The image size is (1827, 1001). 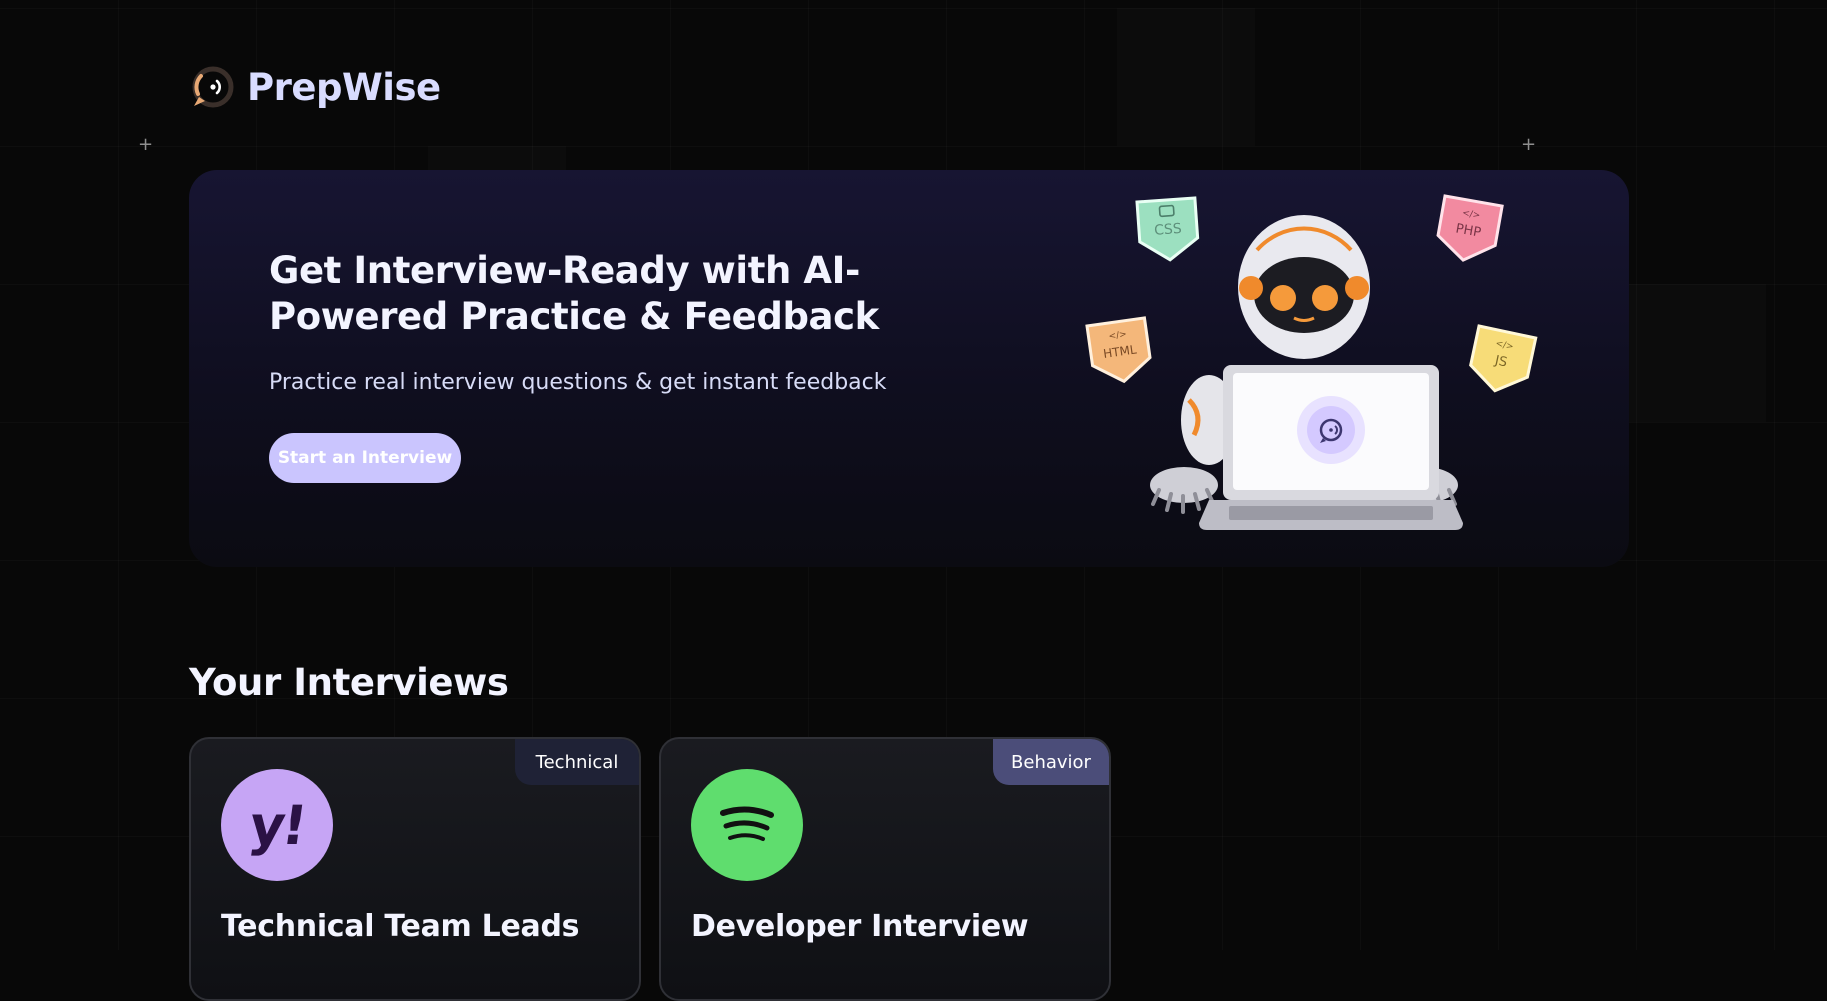 I want to click on interview-card-title: Technical Team Leads, so click(x=400, y=926).